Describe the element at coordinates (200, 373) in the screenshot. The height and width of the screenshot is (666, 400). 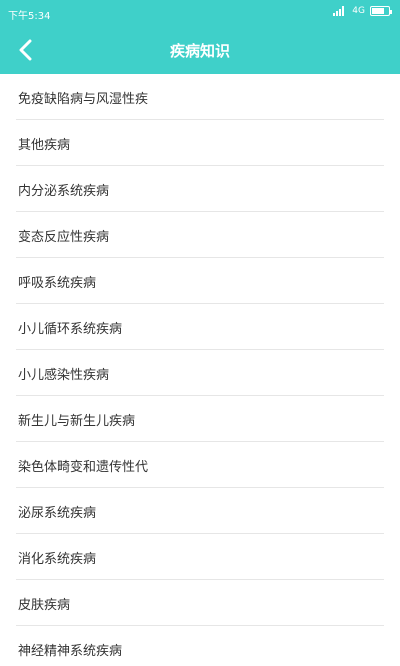
I see `list-item: 小儿感染性疾病` at that location.